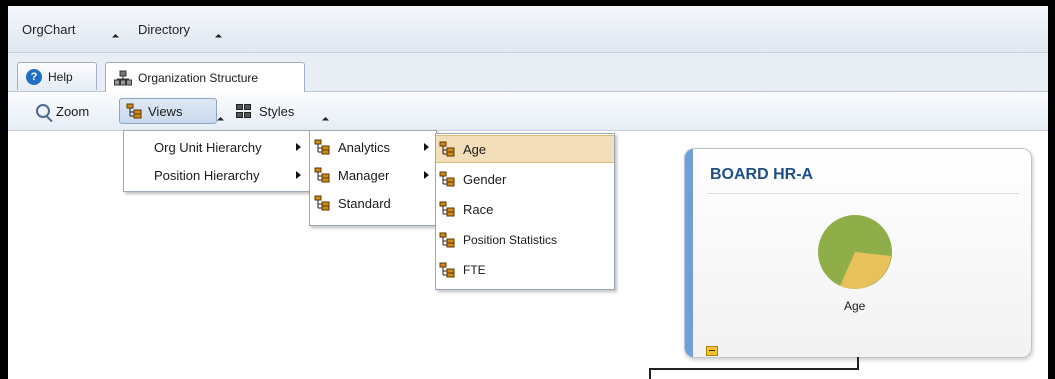 The image size is (1055, 379). Describe the element at coordinates (73, 111) in the screenshot. I see `zoom-label: Zoom` at that location.